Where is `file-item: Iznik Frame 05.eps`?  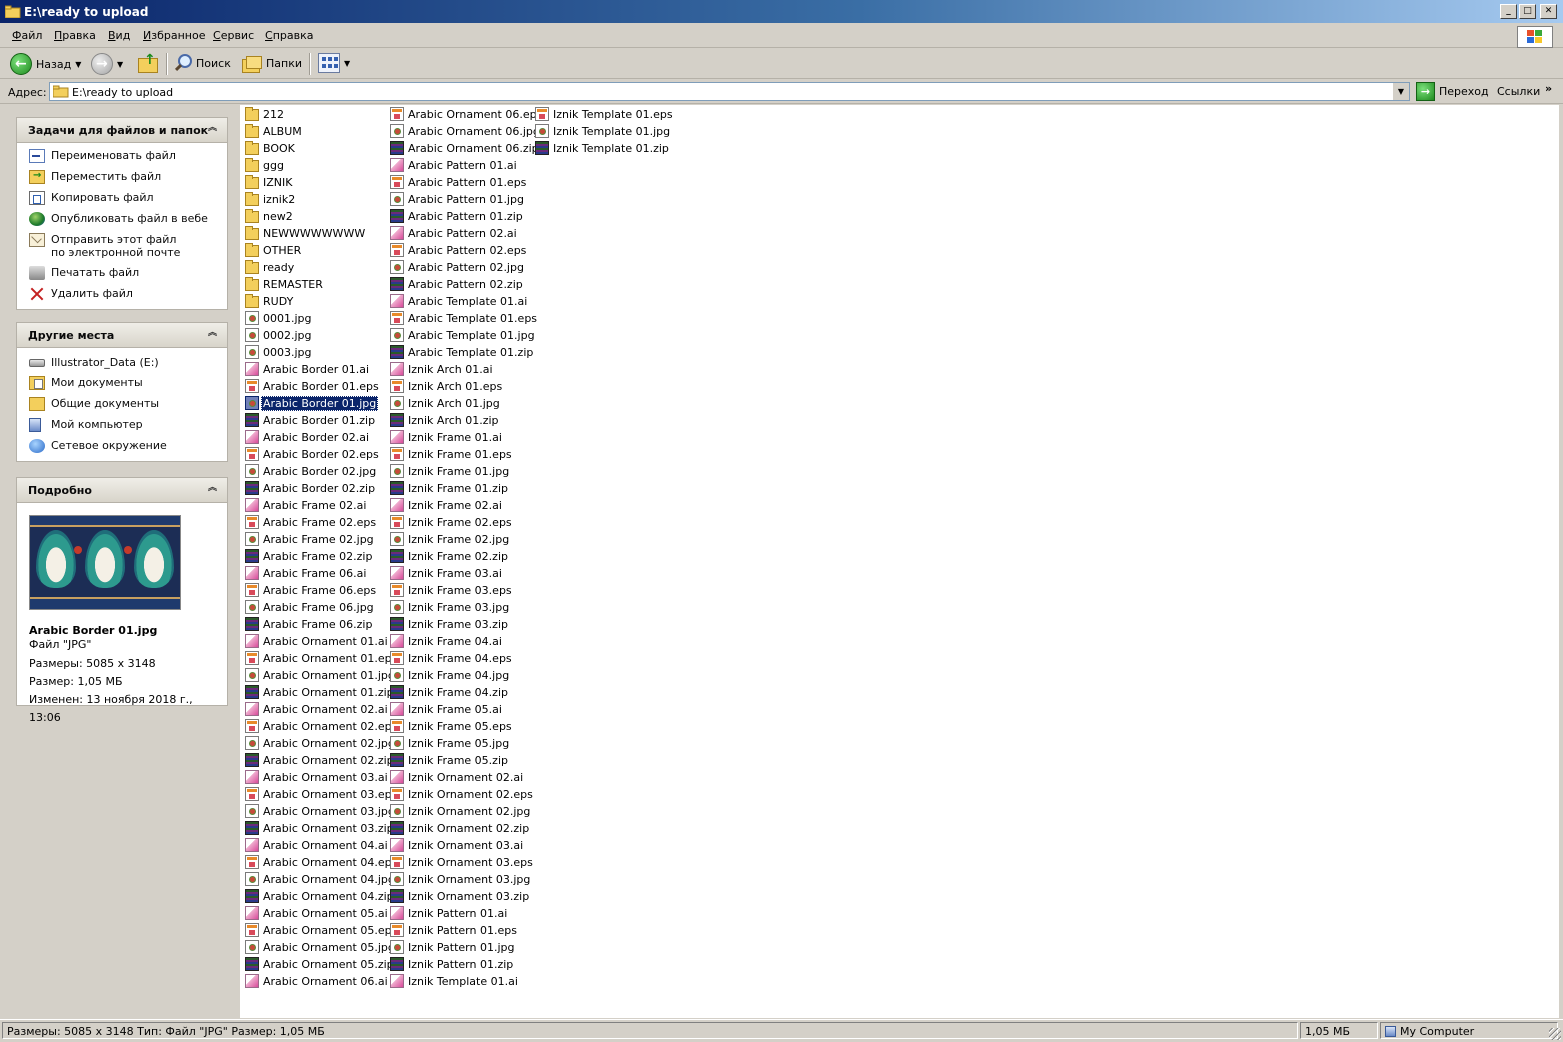
file-item: Iznik Frame 05.eps is located at coordinates (452, 726).